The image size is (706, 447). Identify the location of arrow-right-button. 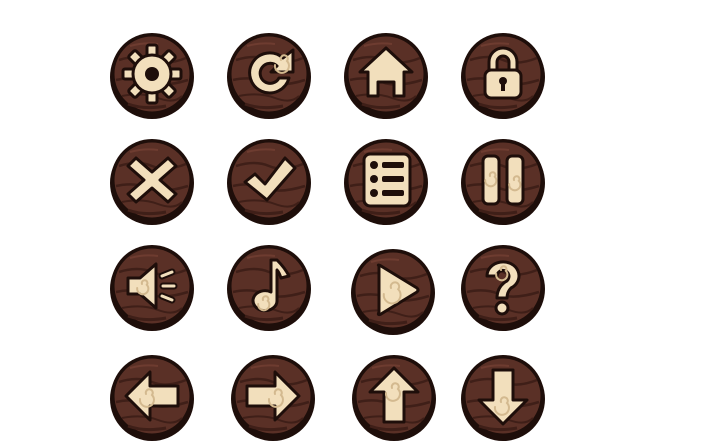
(273, 396).